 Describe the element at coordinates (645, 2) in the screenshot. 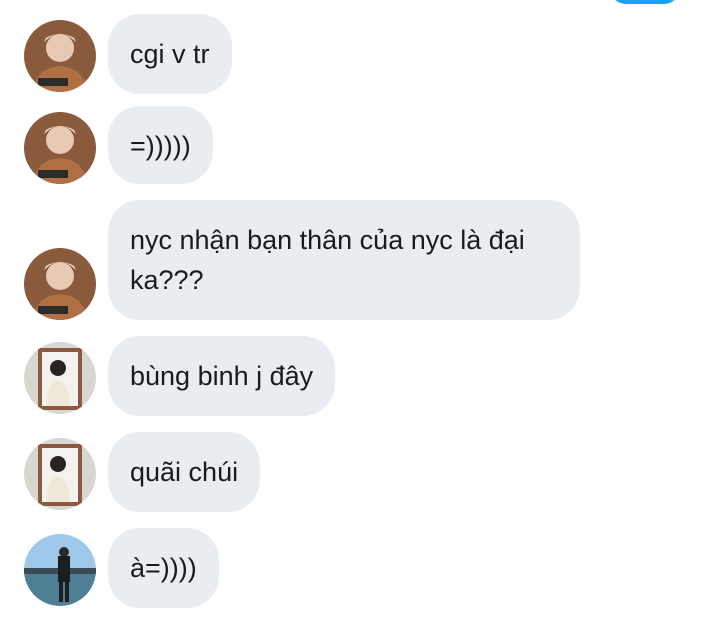

I see `outgoing-bubble-edge` at that location.